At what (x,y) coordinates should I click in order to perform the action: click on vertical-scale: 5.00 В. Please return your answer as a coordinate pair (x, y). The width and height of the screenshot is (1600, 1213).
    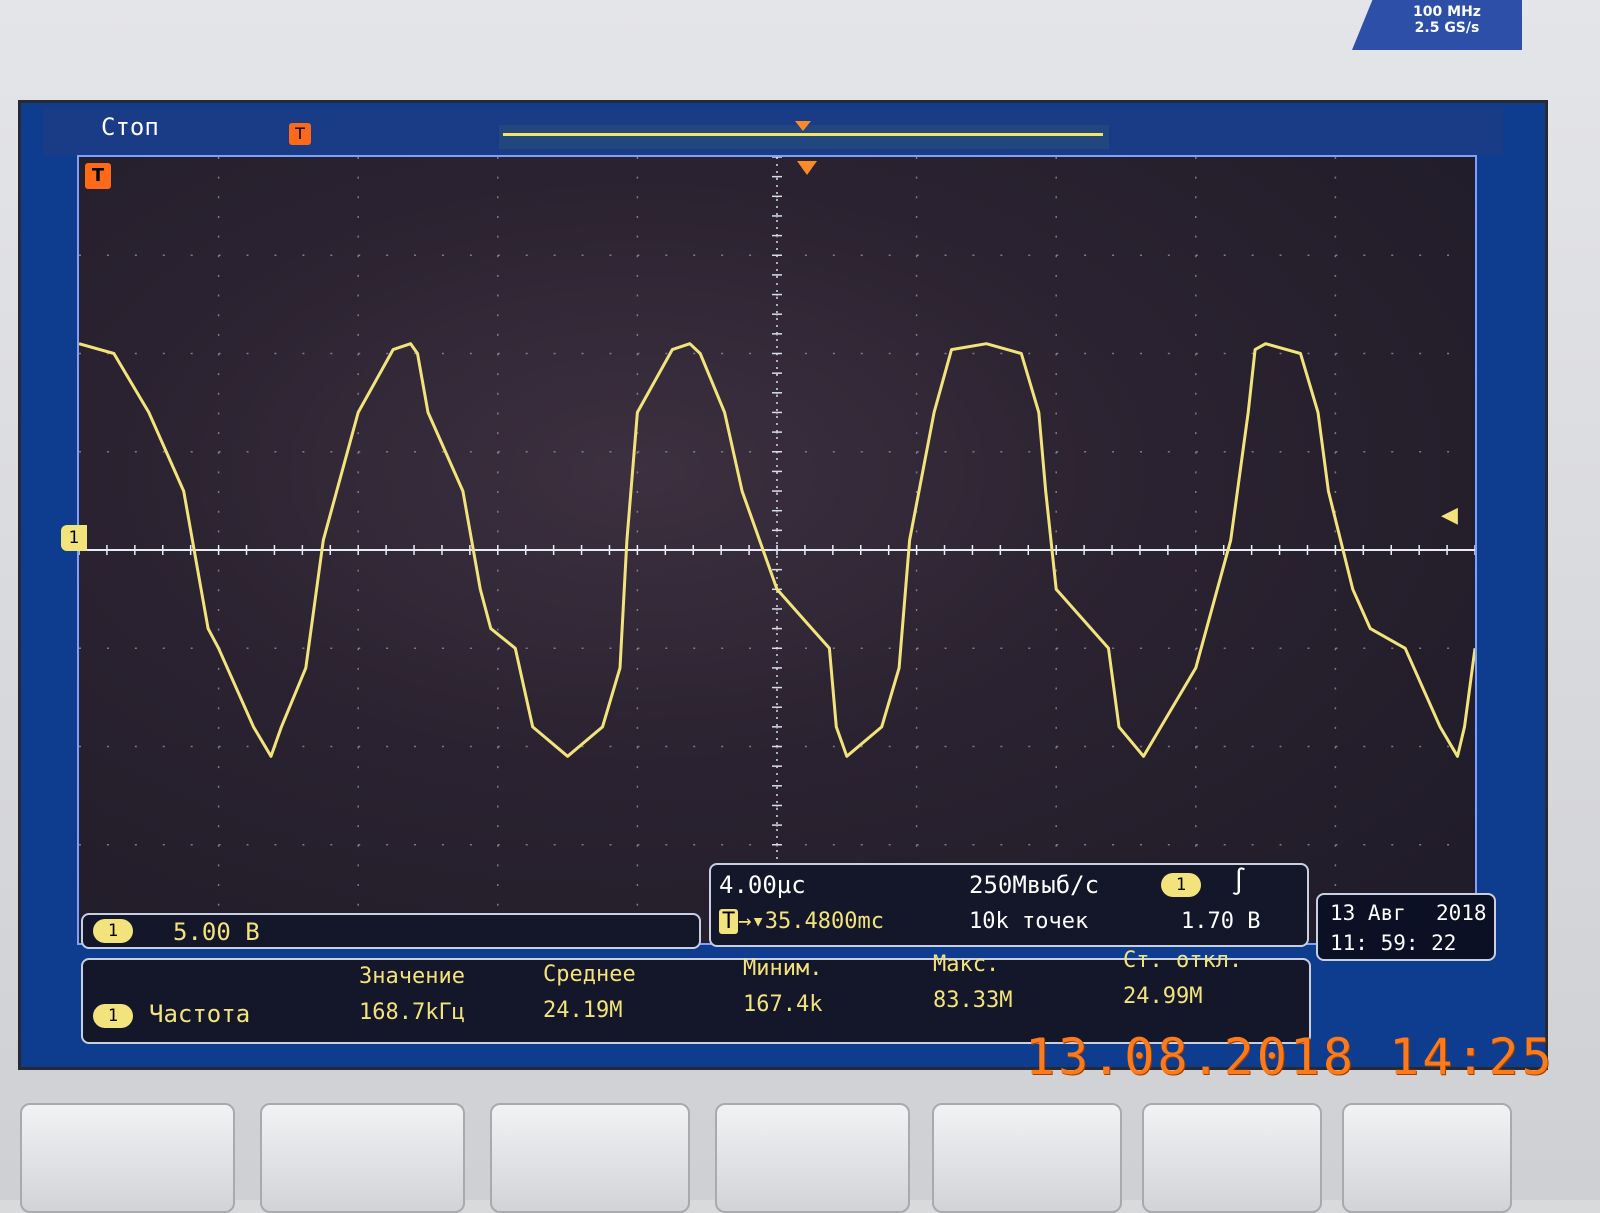
    Looking at the image, I should click on (216, 932).